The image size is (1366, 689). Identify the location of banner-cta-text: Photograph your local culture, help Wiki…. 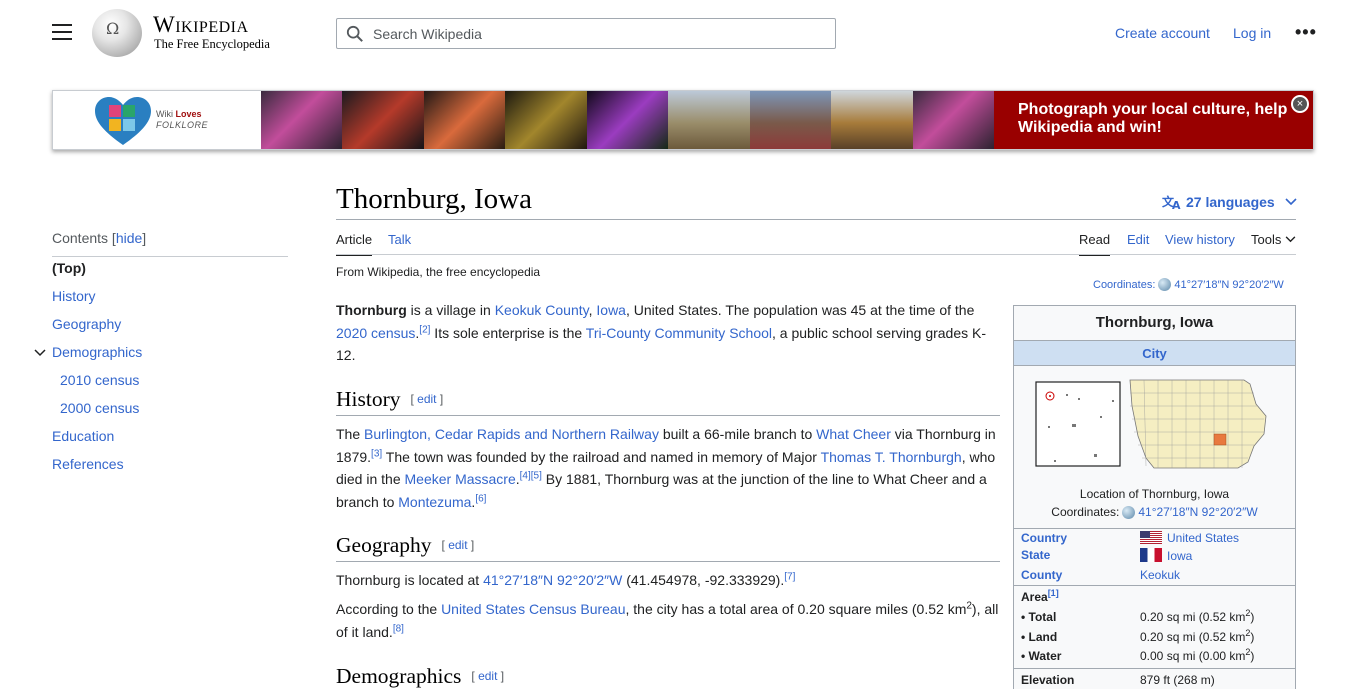
(1153, 120).